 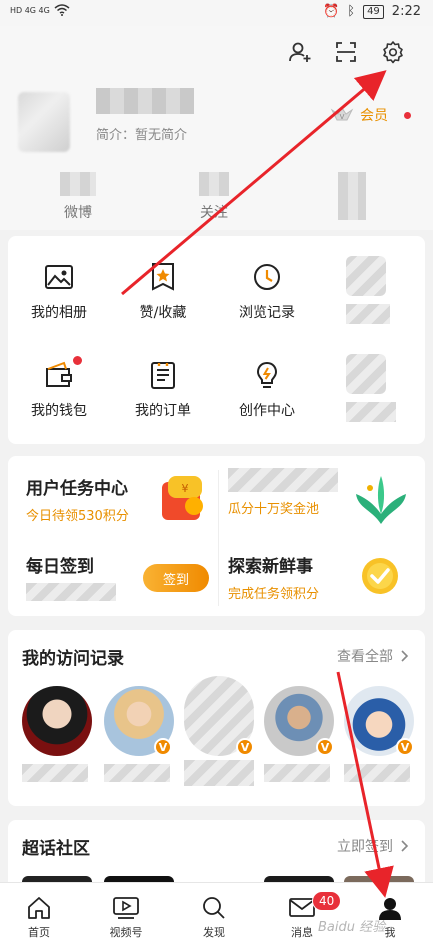 I want to click on nav-discover: 发现, so click(x=214, y=917).